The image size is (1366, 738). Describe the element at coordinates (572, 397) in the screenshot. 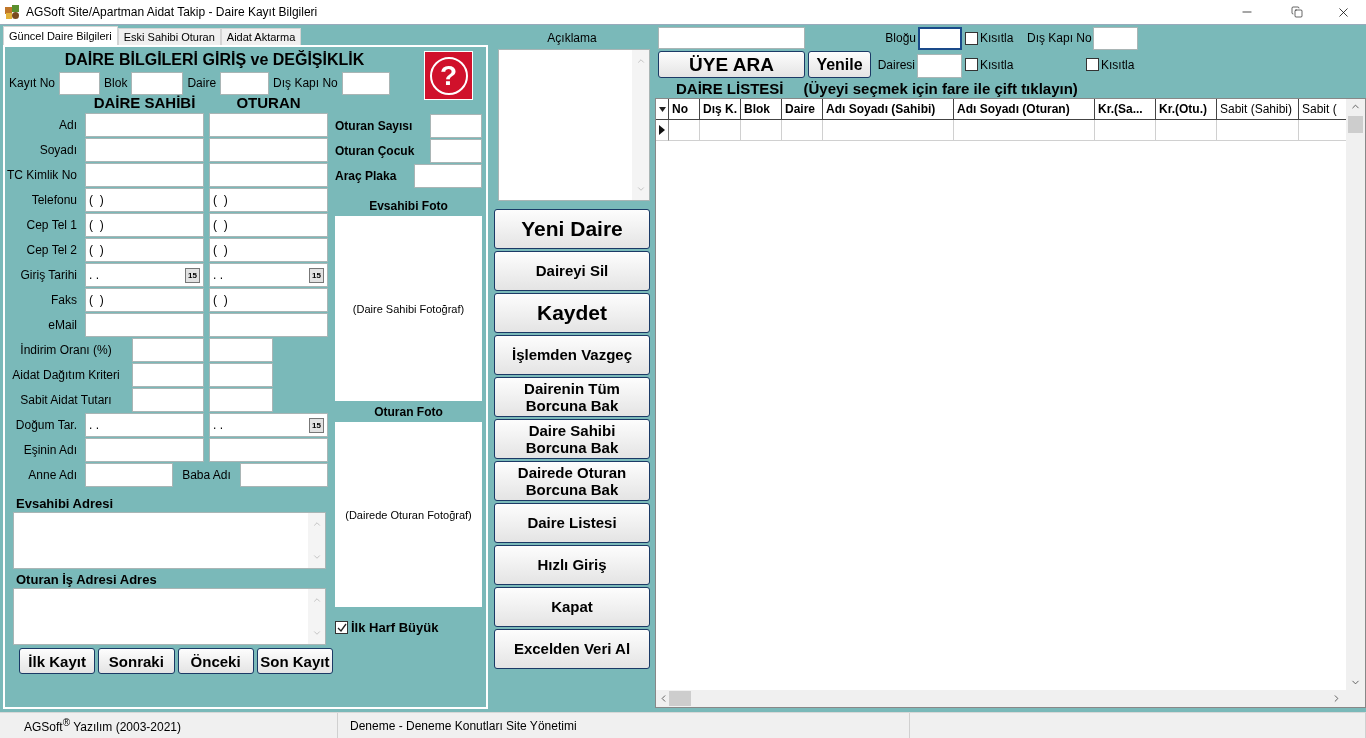

I see `action-button: Dairenin Tüm Borcuna Bak` at that location.